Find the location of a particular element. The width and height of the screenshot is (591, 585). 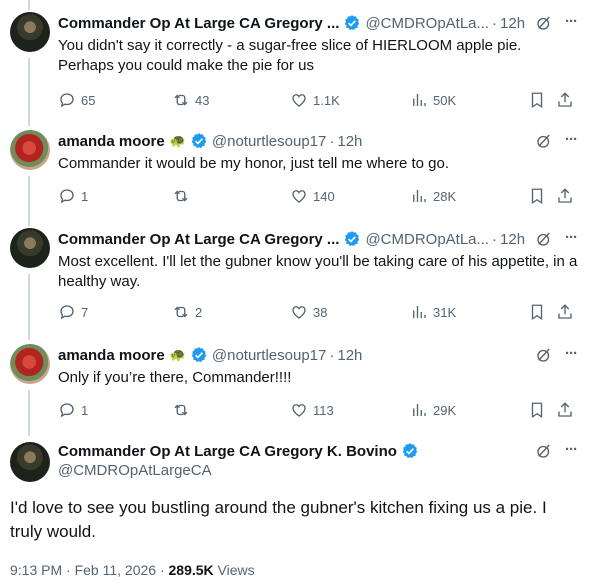

retweet-count: 43 is located at coordinates (202, 100).